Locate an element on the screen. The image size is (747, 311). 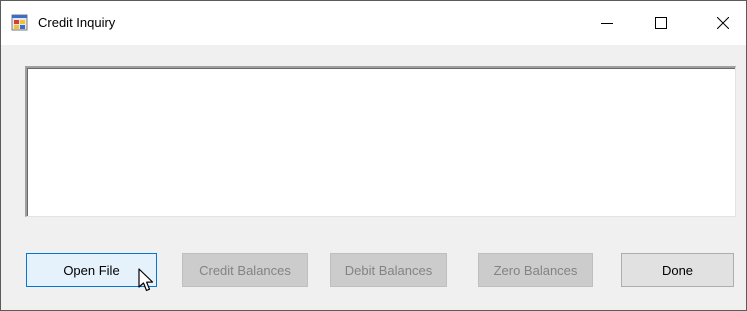
debit-balances-label: Debit Balances is located at coordinates (388, 270).